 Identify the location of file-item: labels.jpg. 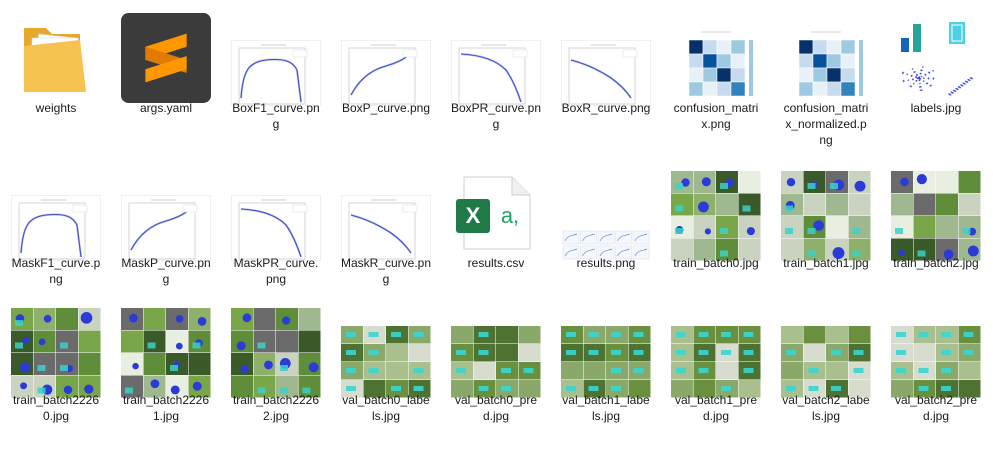
(936, 75).